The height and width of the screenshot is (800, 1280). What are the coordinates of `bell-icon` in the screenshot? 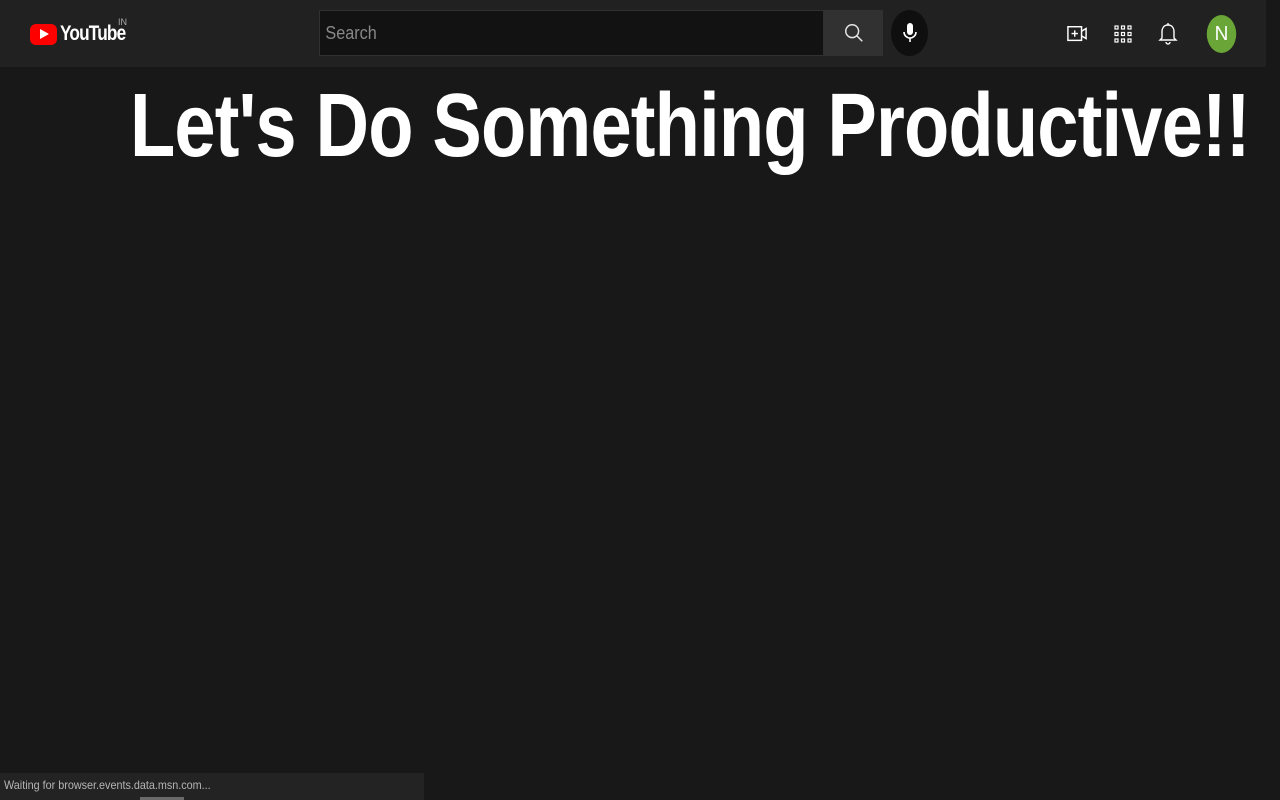 It's located at (1168, 34).